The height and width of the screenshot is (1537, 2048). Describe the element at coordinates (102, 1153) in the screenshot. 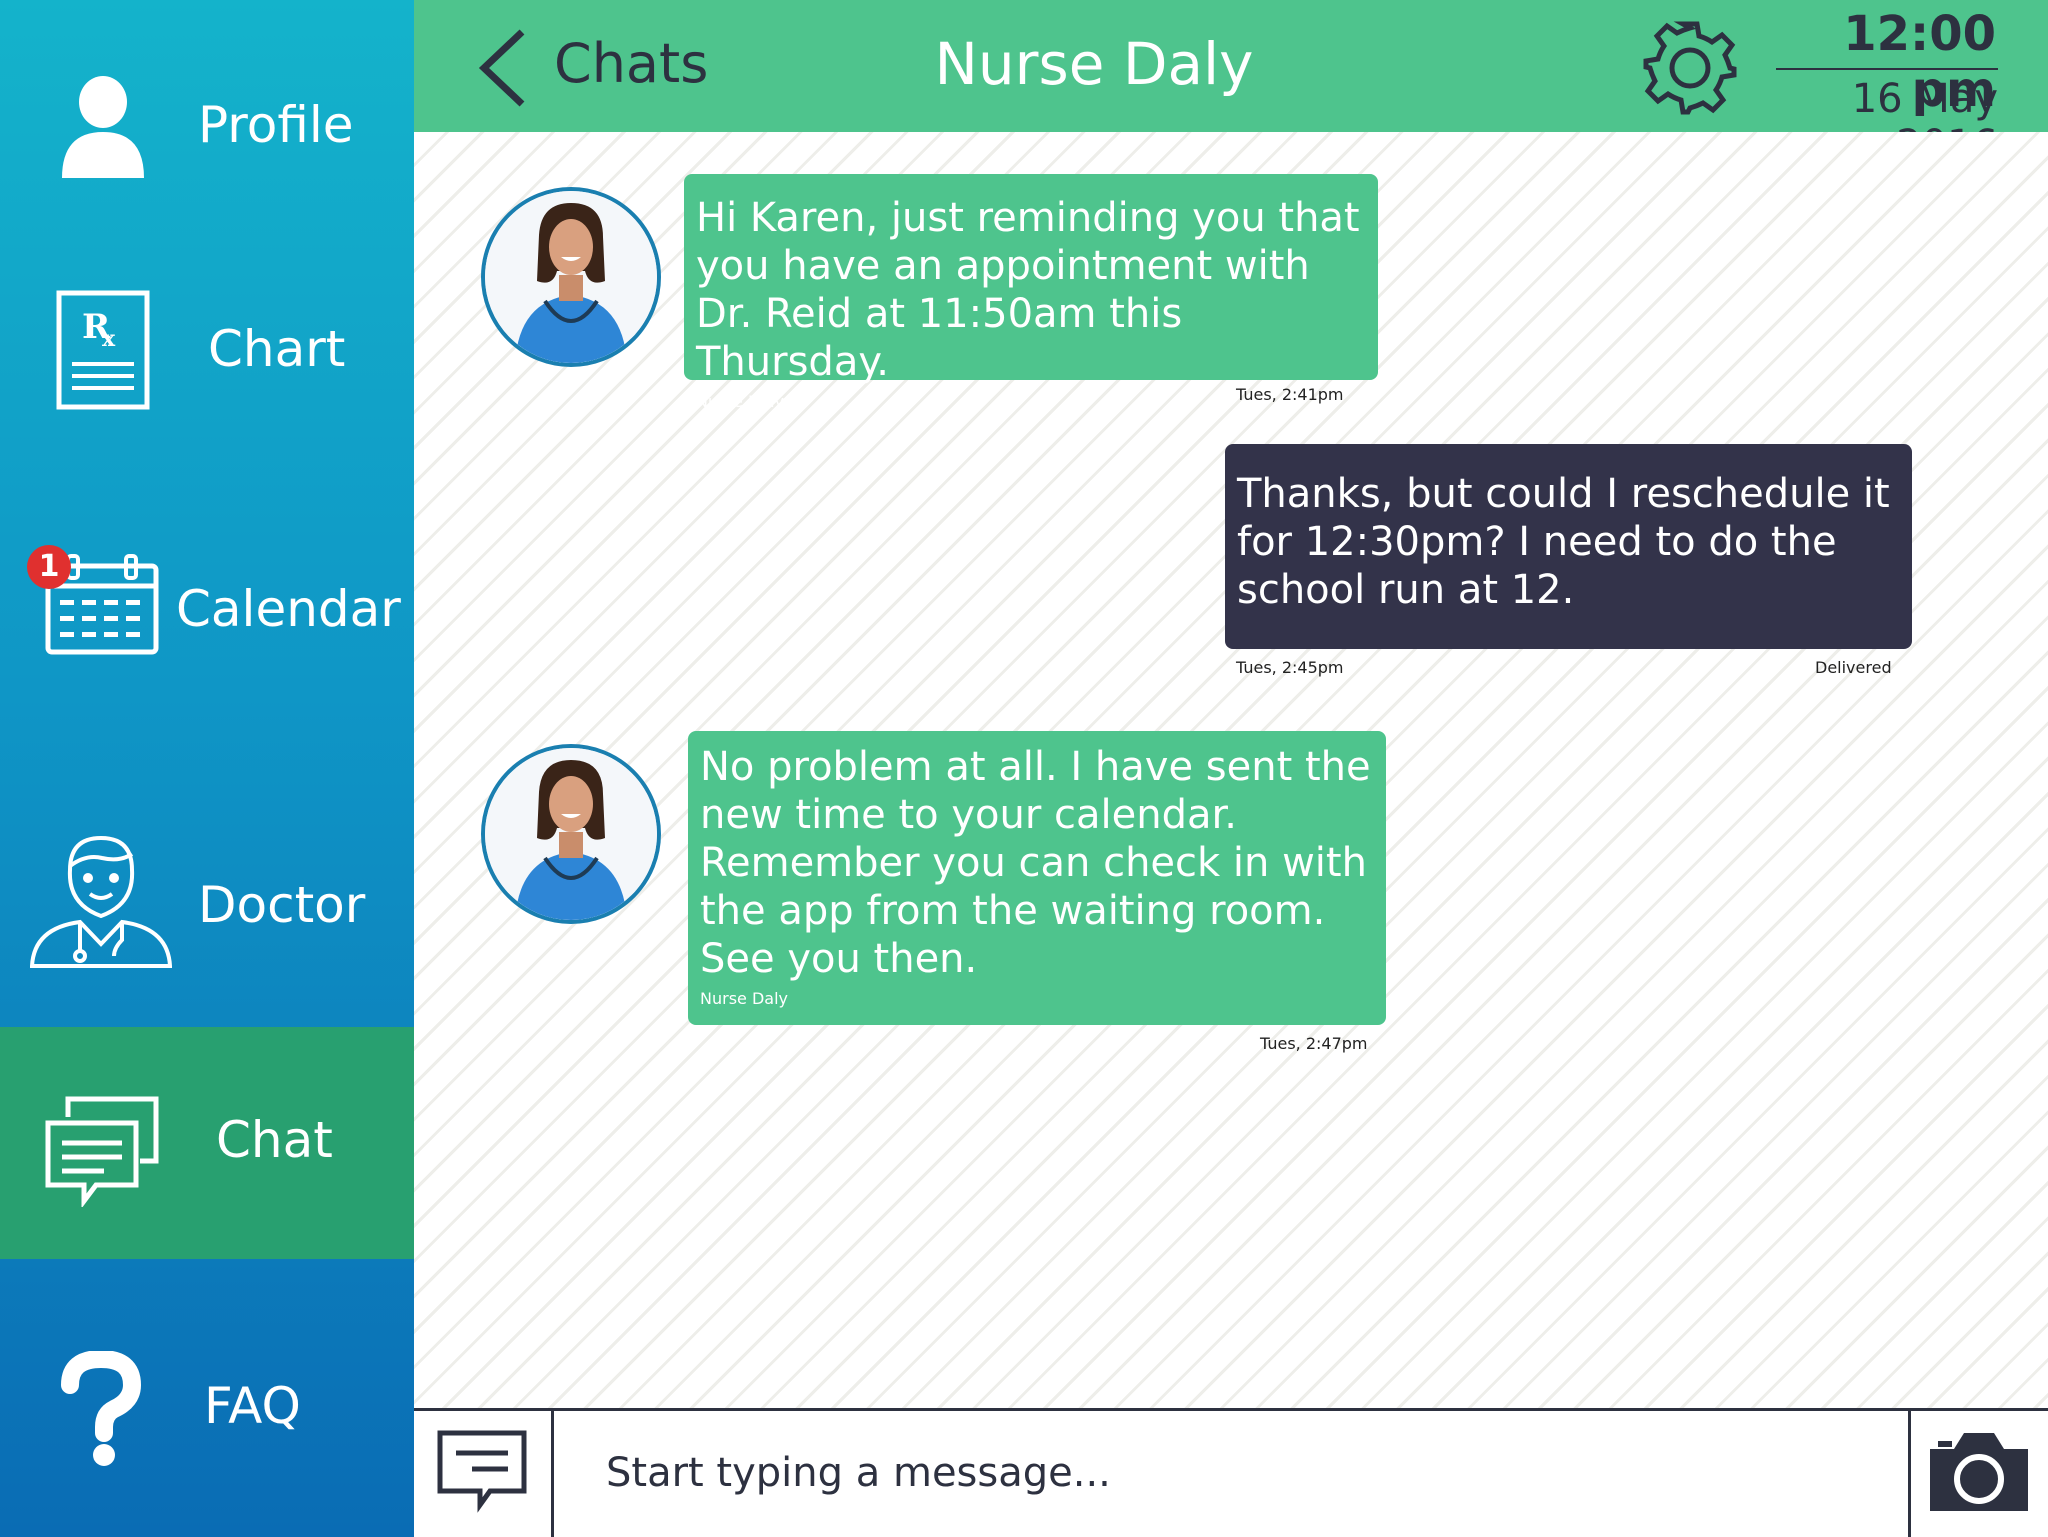

I see `chat-icon` at that location.